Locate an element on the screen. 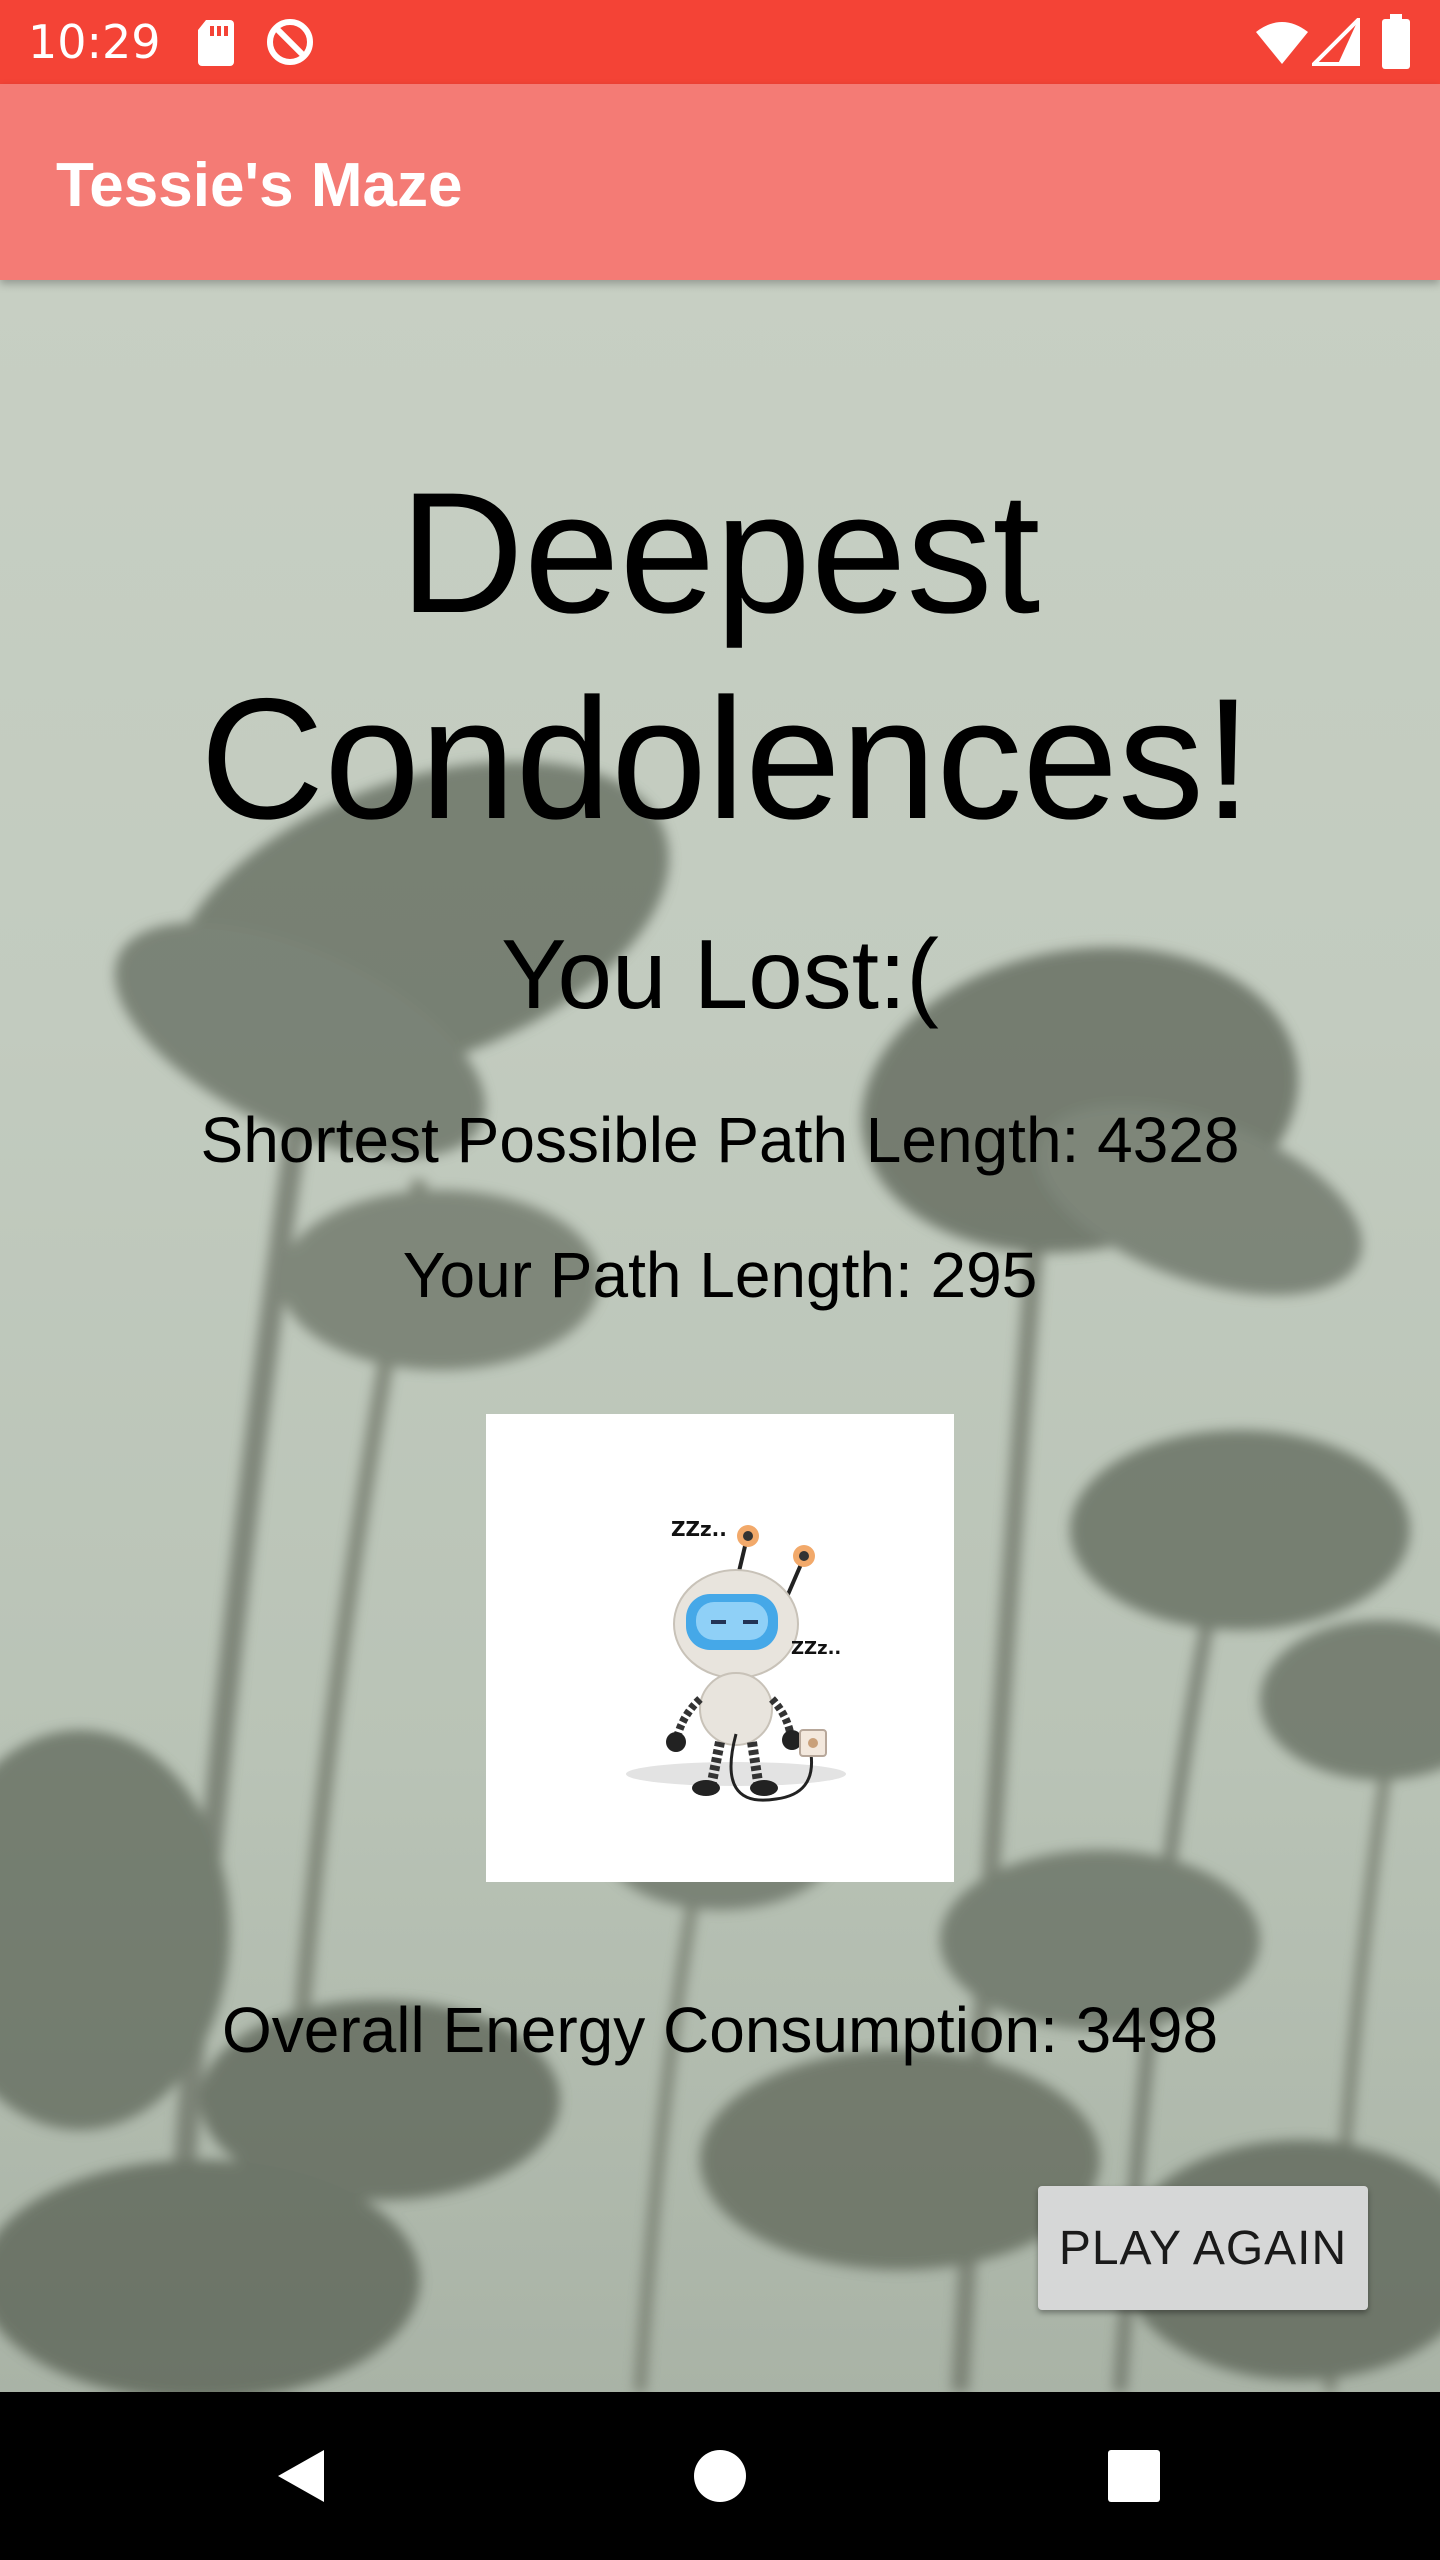 This screenshot has height=2560, width=1440. back-icon is located at coordinates (302, 2476).